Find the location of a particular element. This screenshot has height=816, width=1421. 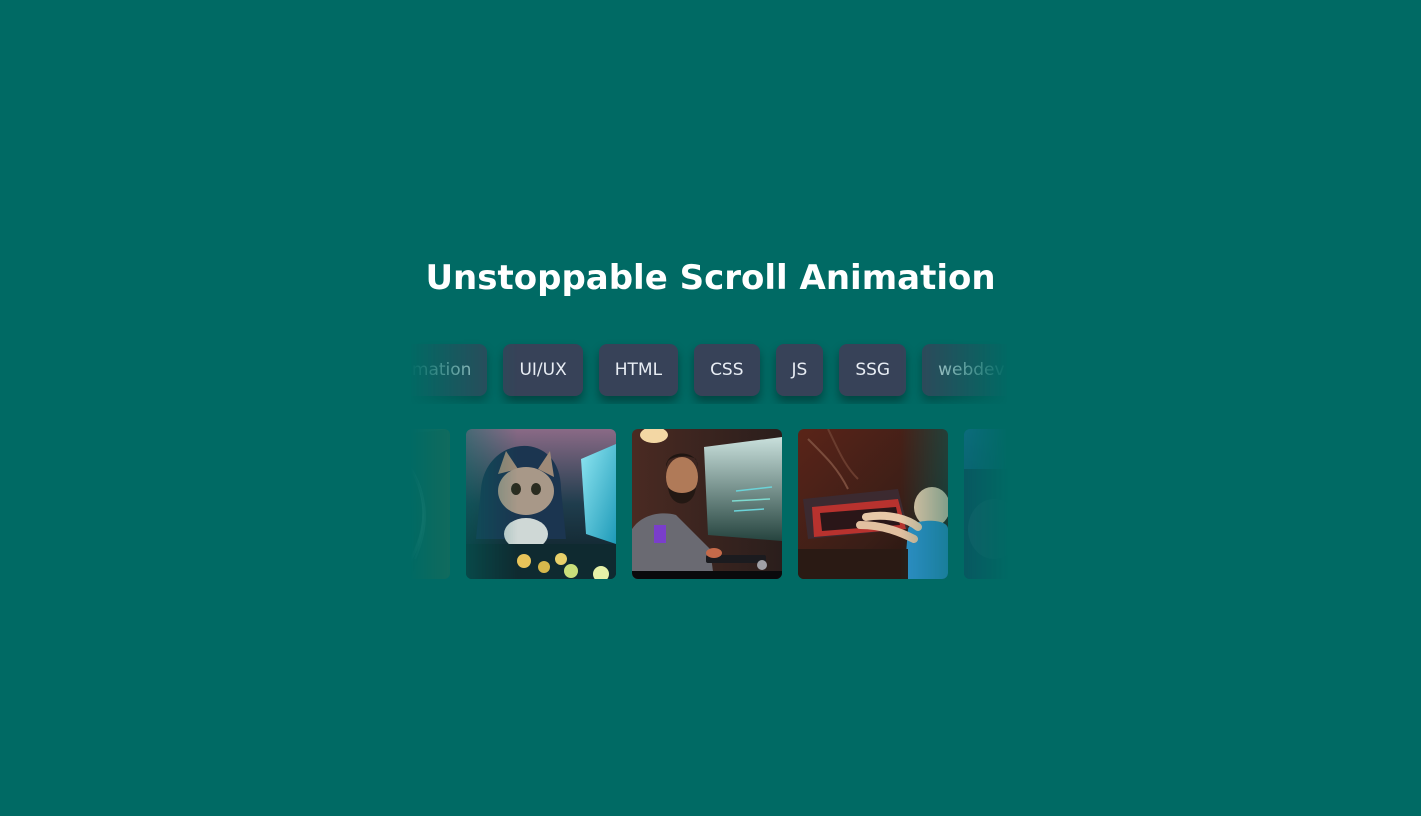

images-scroller is located at coordinates (709, 504).